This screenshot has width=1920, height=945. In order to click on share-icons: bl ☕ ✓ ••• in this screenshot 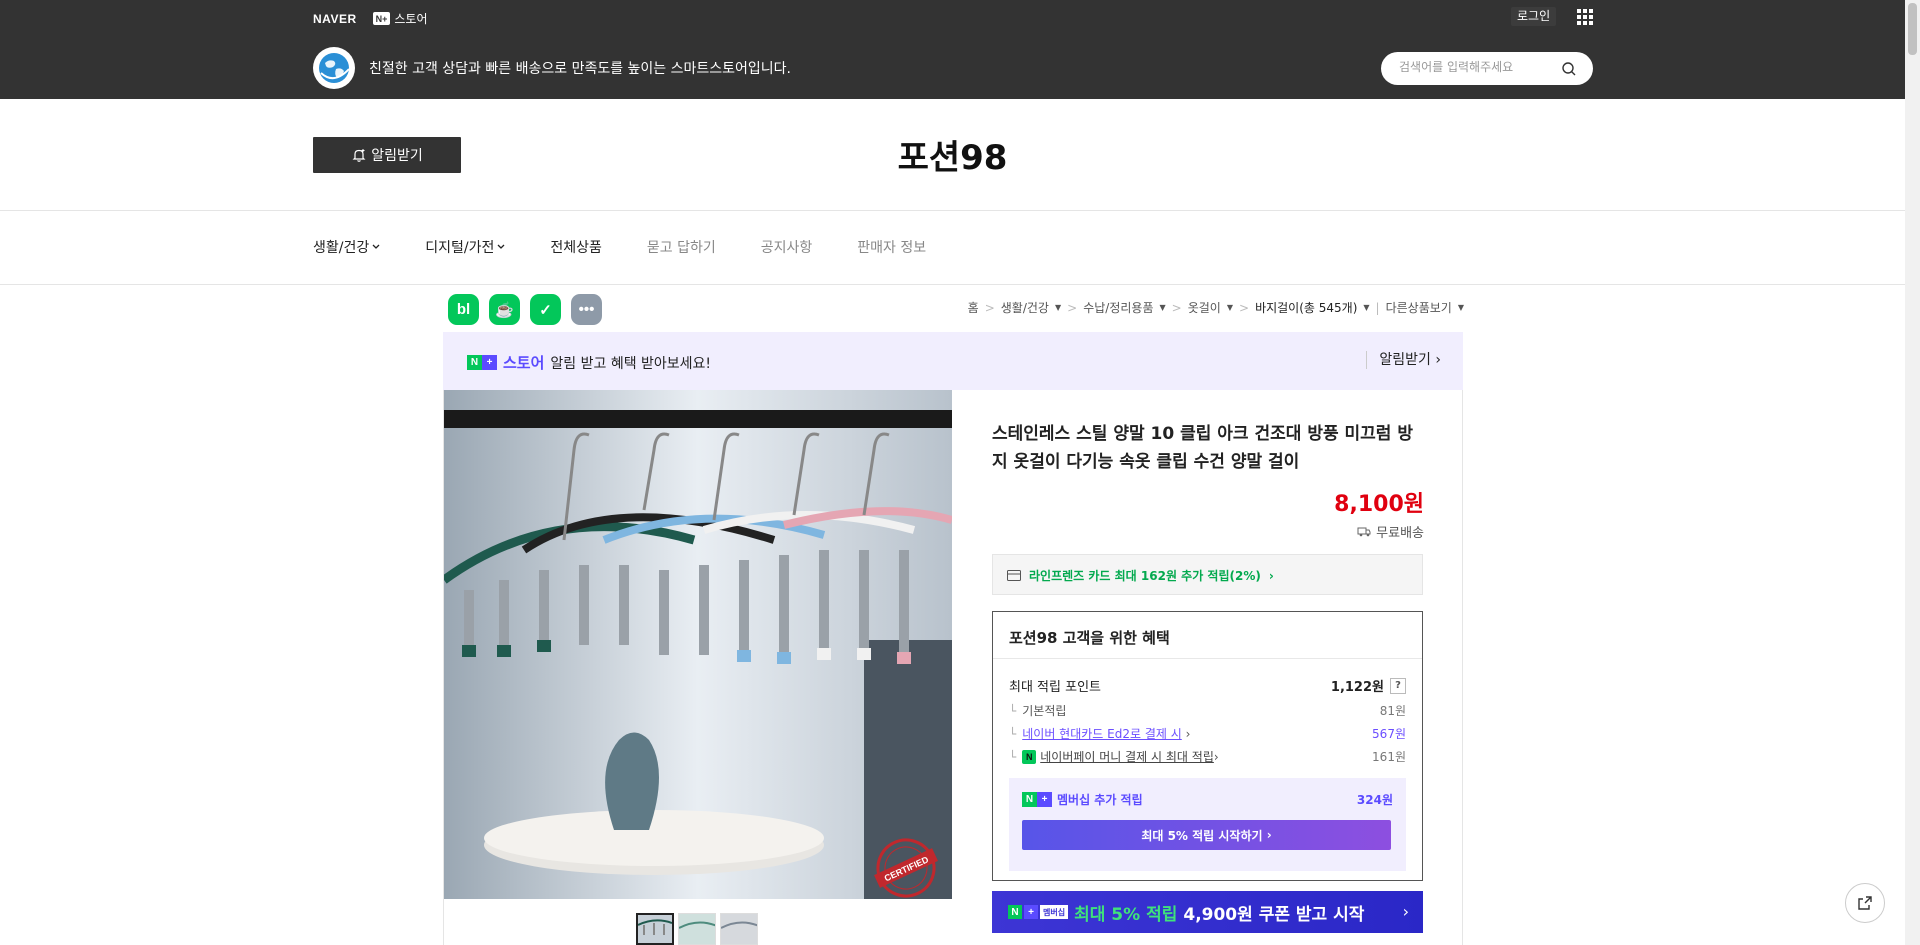, I will do `click(525, 309)`.